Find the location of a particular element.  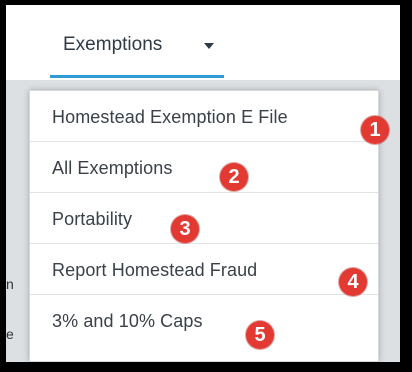

menu-item-label: All Exemptions is located at coordinates (112, 168).